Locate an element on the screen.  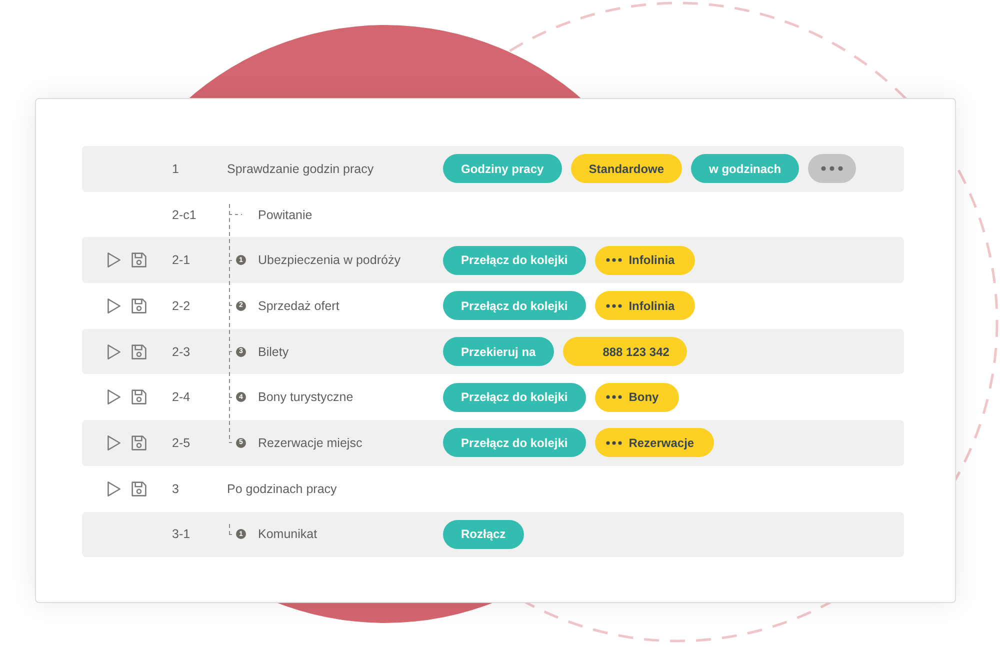
step-number: 2-c1 is located at coordinates (184, 215).